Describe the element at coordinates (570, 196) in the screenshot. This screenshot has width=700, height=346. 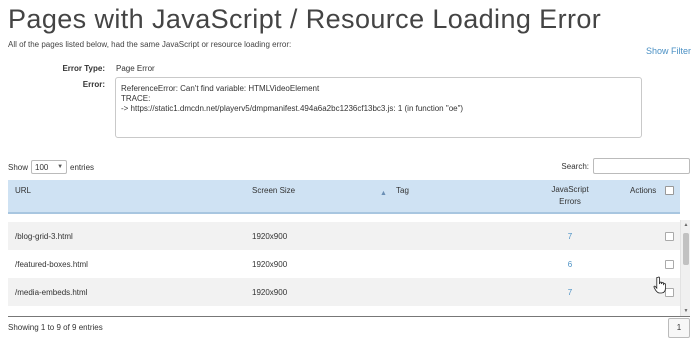
I see `column-header-js-errors: JavaScript Errors` at that location.